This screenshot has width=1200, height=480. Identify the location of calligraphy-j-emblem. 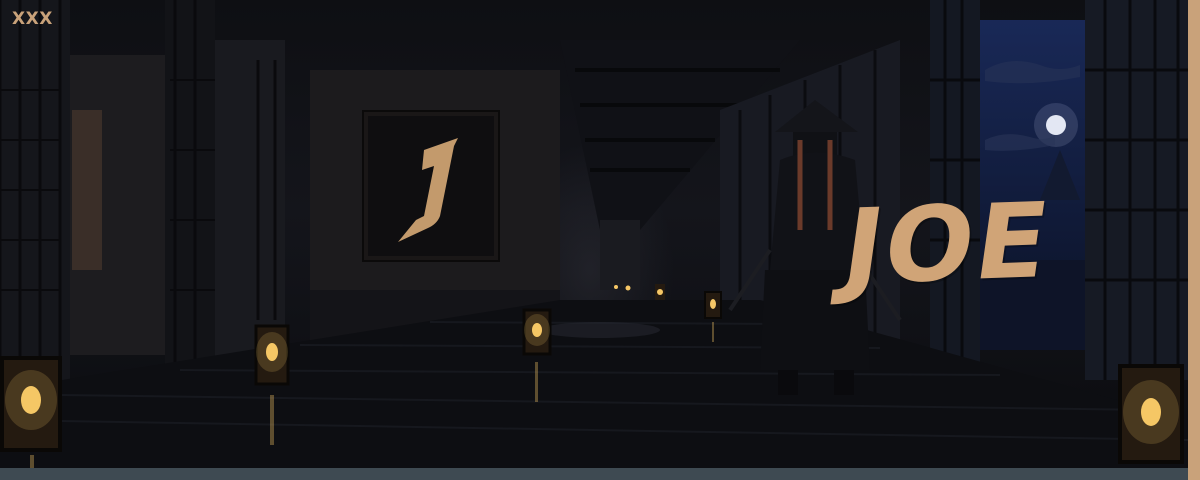
(431, 186).